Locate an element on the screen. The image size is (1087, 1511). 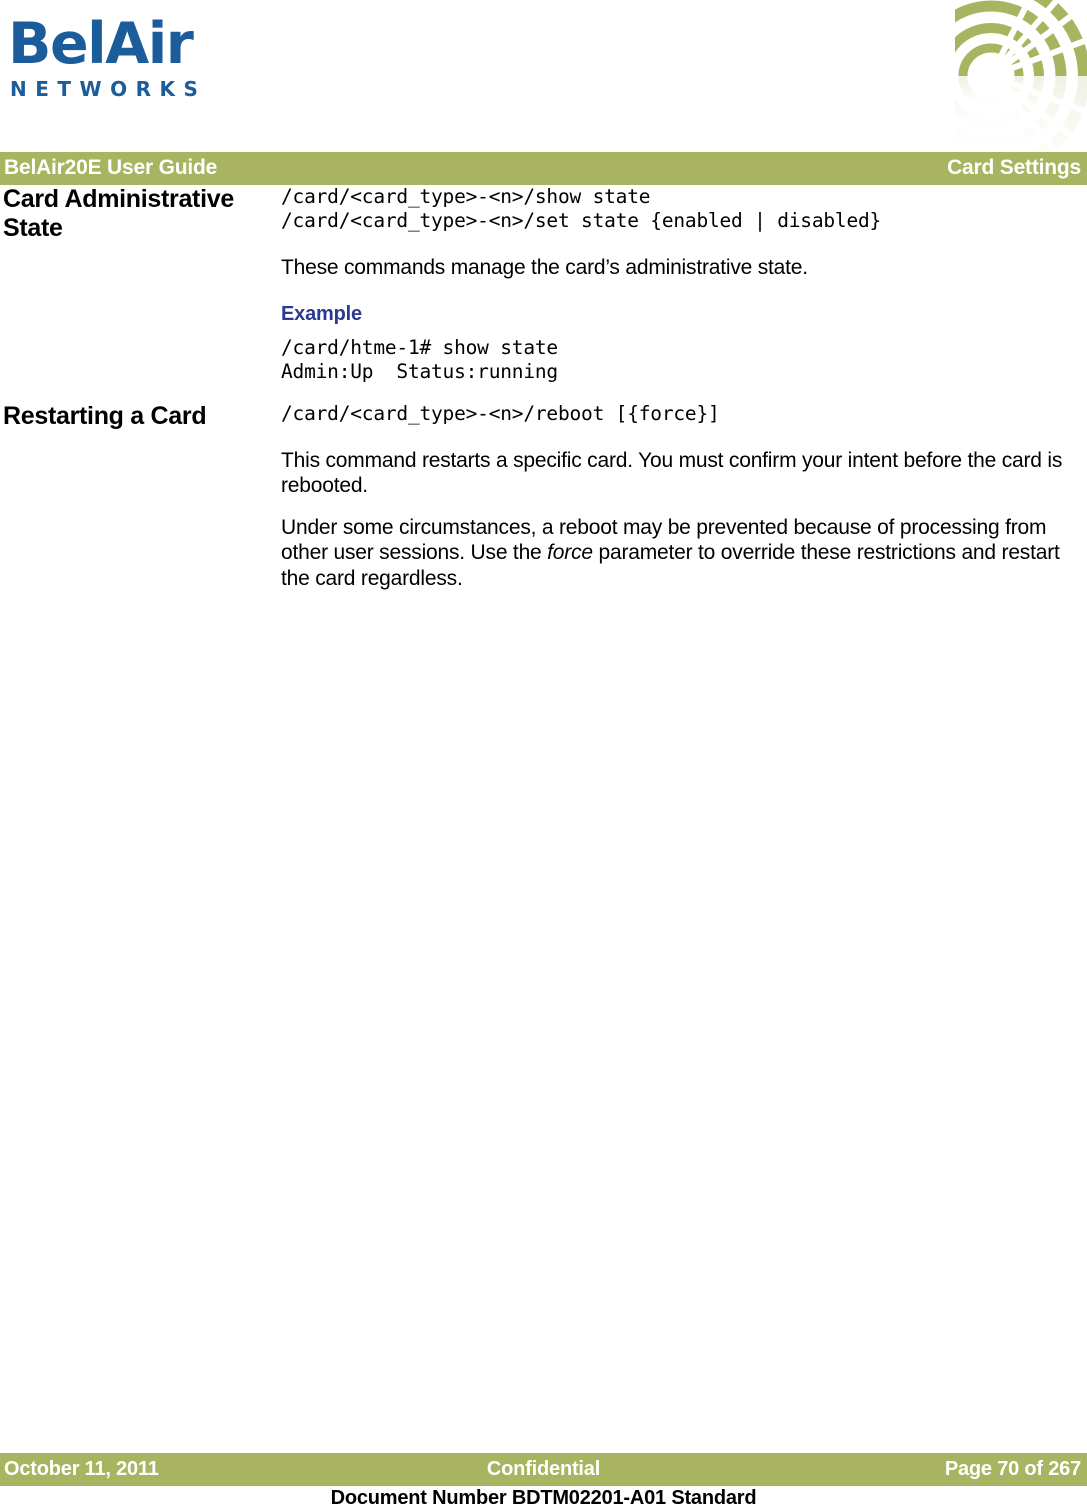
footer-classification: Confidential is located at coordinates (543, 1469).